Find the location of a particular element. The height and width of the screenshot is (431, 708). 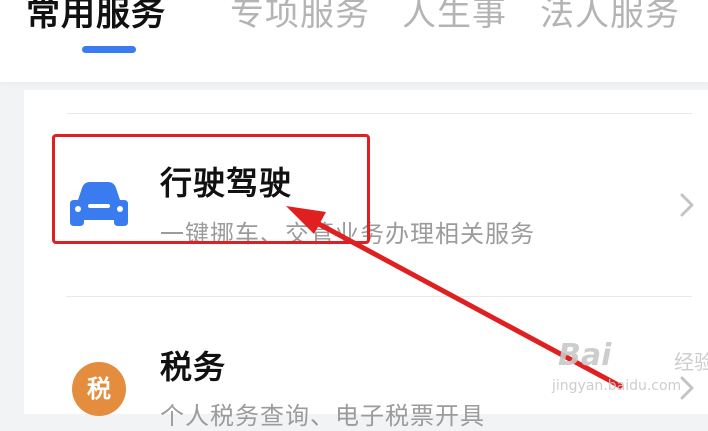

tab-common-services: 常用服务 is located at coordinates (96, 20).